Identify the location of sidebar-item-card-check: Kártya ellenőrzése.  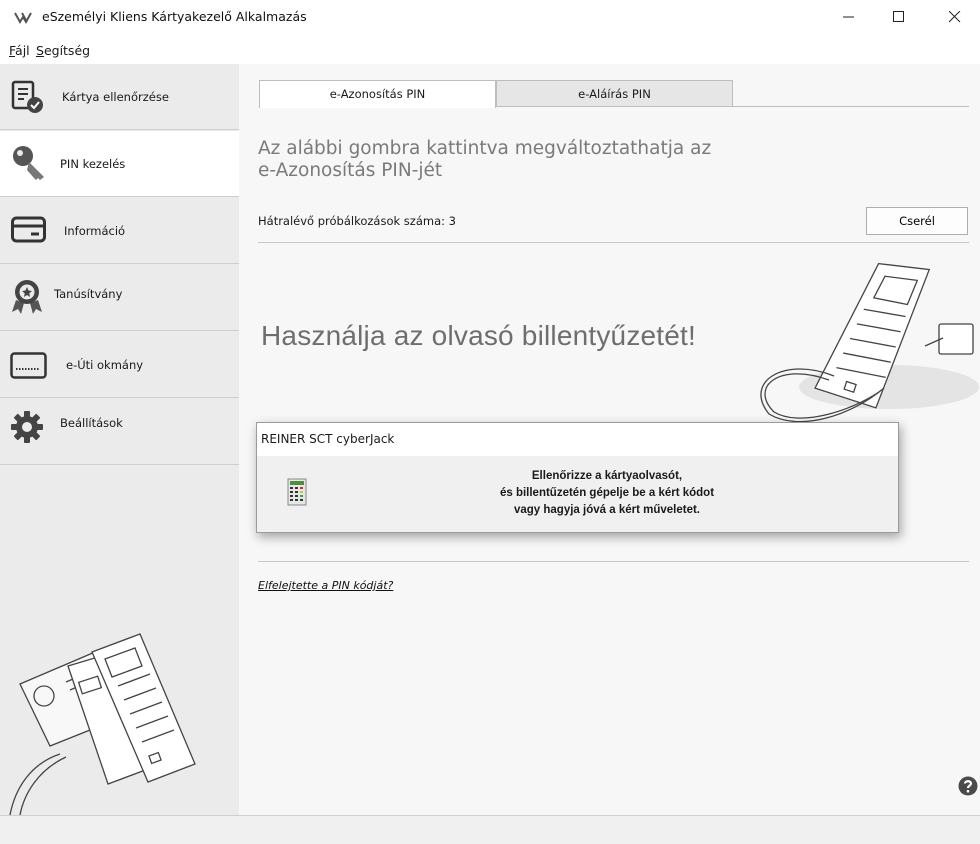
(119, 97).